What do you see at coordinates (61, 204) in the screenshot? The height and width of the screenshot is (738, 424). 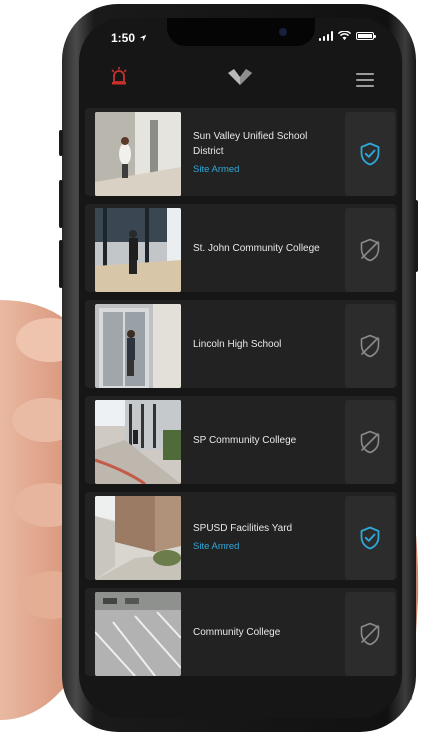 I see `volume-up-button` at bounding box center [61, 204].